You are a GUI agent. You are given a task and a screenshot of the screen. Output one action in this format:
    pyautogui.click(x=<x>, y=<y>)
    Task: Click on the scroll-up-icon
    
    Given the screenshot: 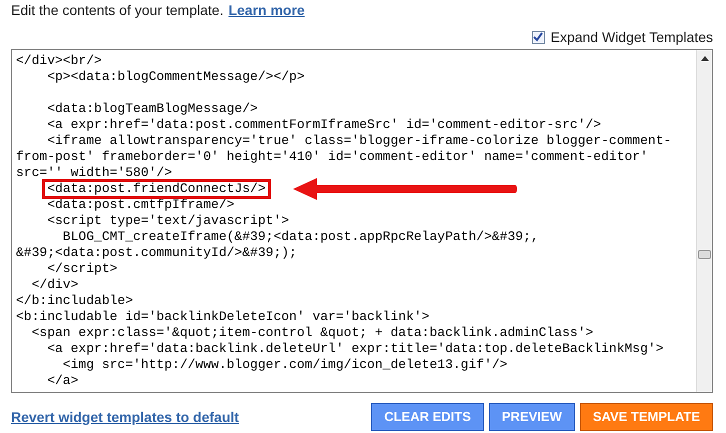 What is the action you would take?
    pyautogui.click(x=705, y=58)
    